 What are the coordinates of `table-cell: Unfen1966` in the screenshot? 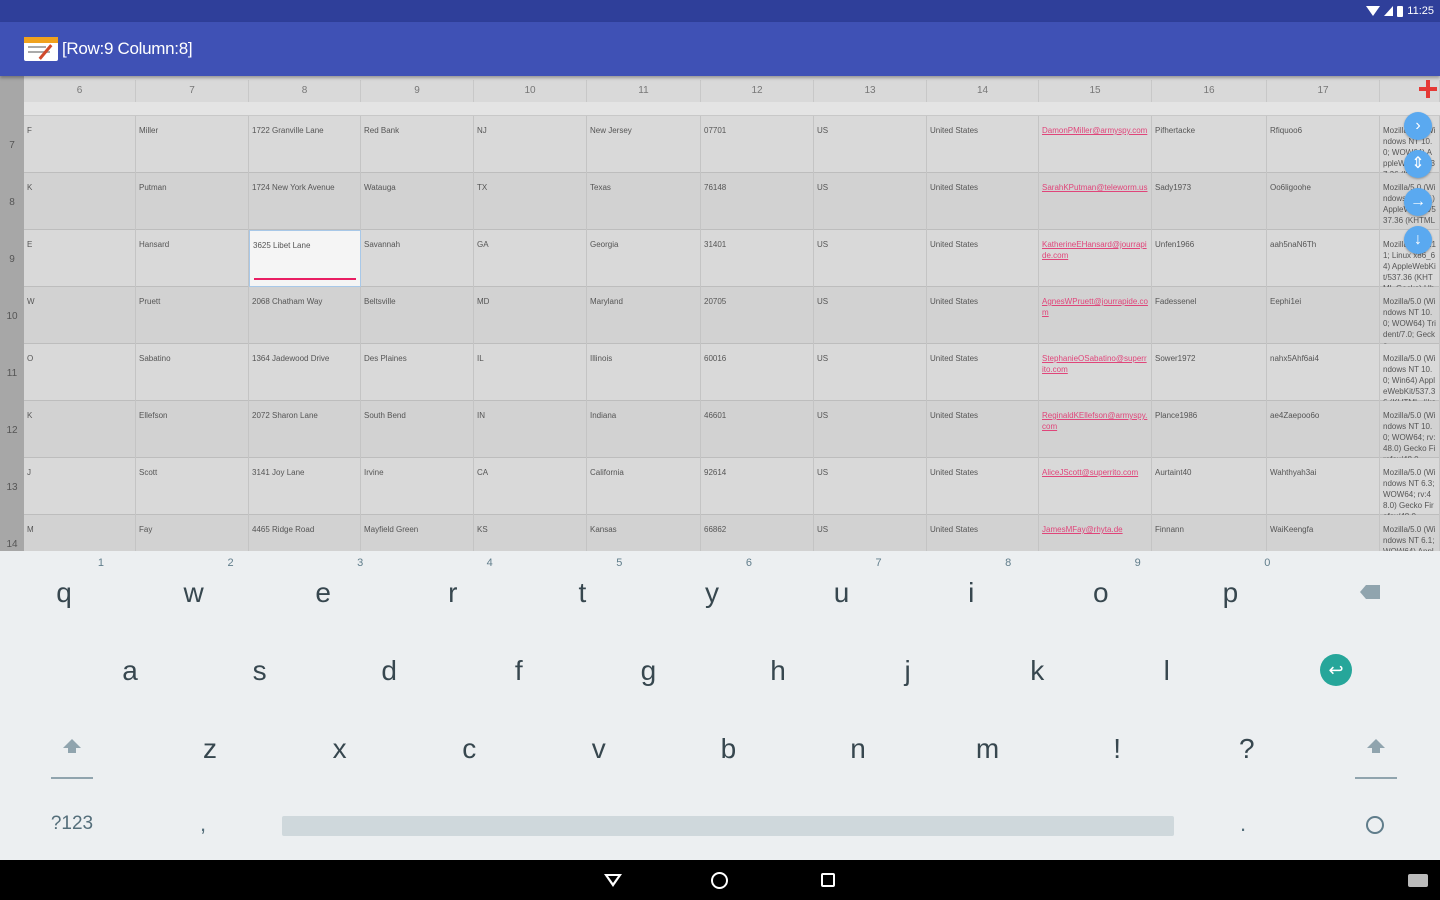 It's located at (1209, 258).